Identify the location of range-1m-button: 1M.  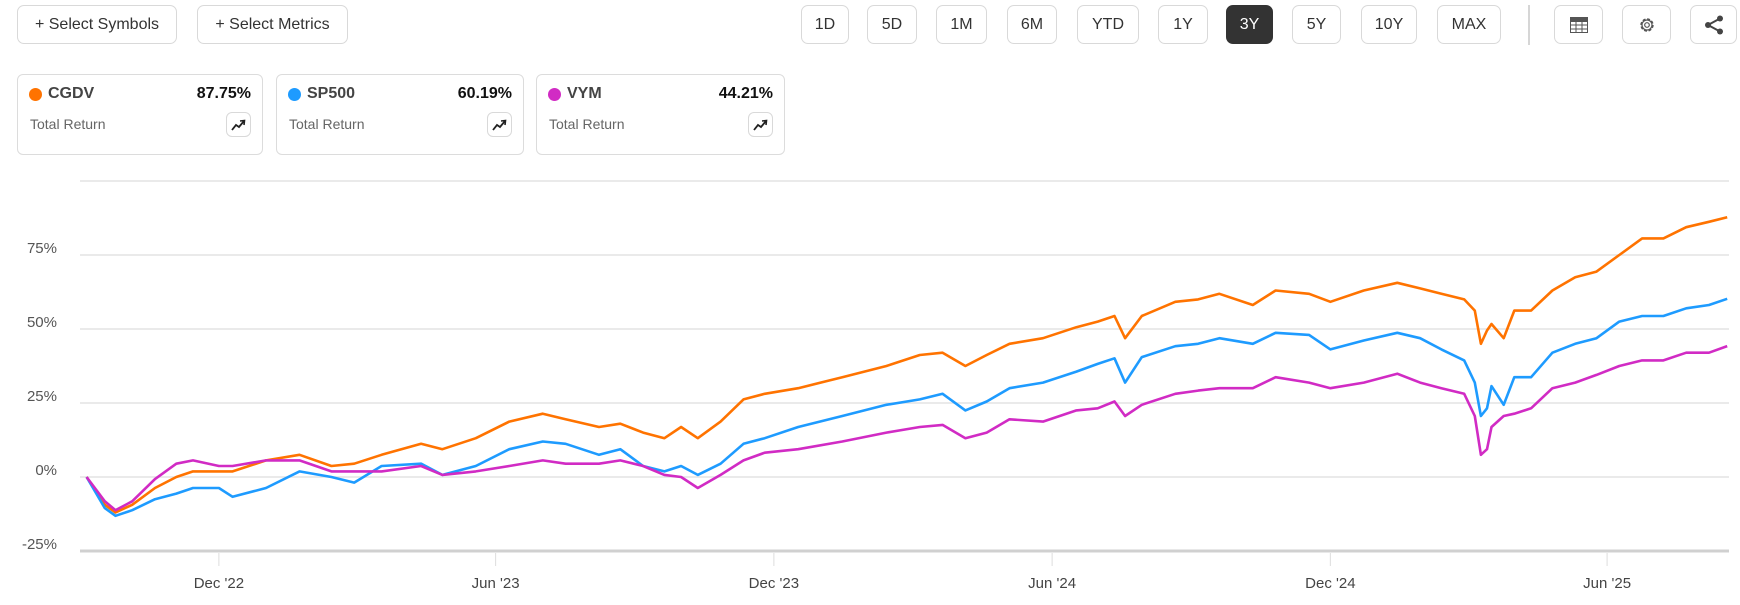
(961, 24).